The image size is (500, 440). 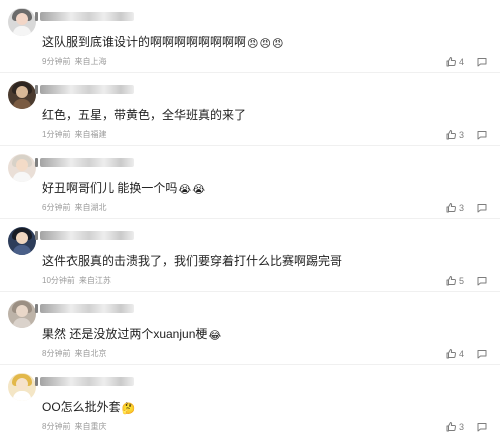 I want to click on comment-text: 这件衣服真的击溃我了，我们要穿着打什么比赛啊踢完哥, so click(x=192, y=261).